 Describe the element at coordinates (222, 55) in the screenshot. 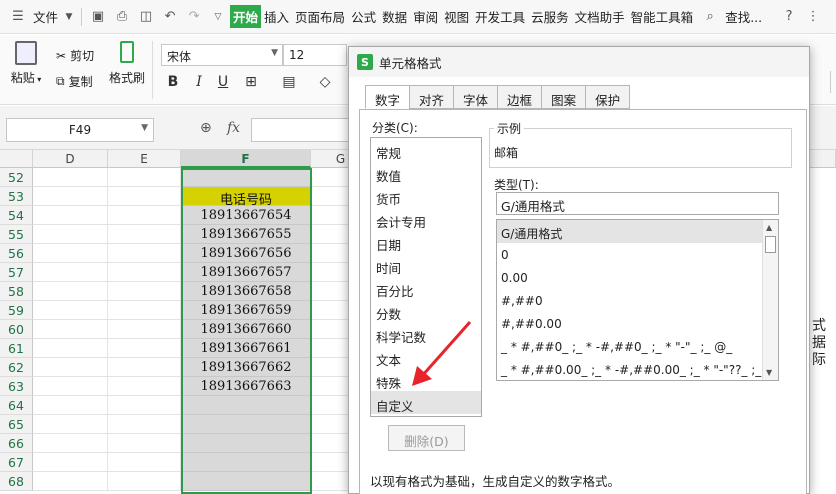

I see `font-name-select: 宋体 ▼` at that location.